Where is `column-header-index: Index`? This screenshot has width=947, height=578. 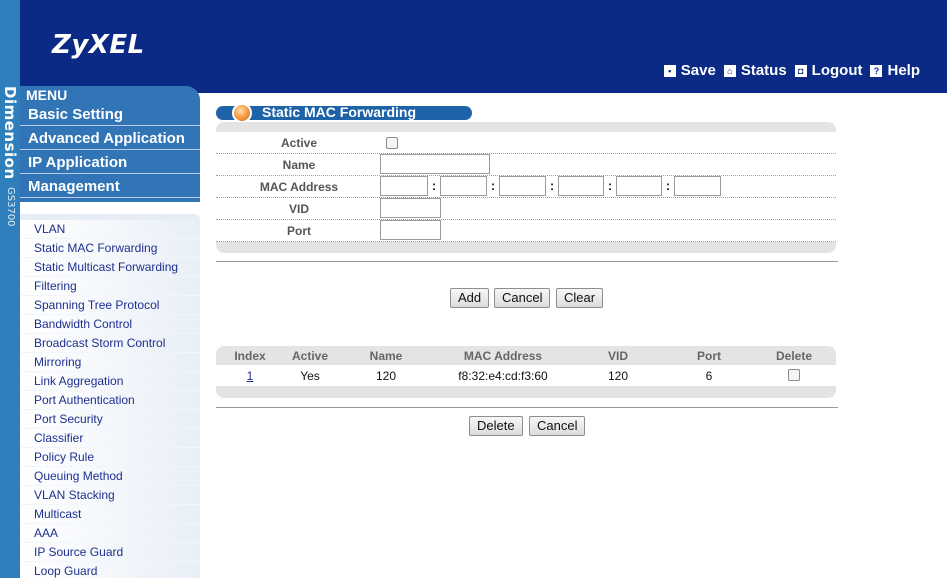 column-header-index: Index is located at coordinates (250, 356).